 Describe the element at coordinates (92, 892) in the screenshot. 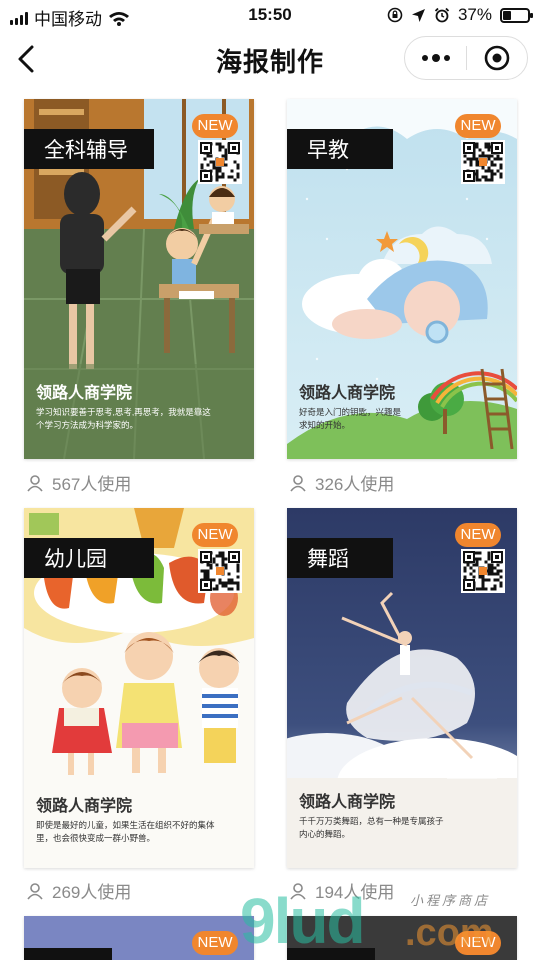

I see `usage-count-label: 269人使用` at that location.